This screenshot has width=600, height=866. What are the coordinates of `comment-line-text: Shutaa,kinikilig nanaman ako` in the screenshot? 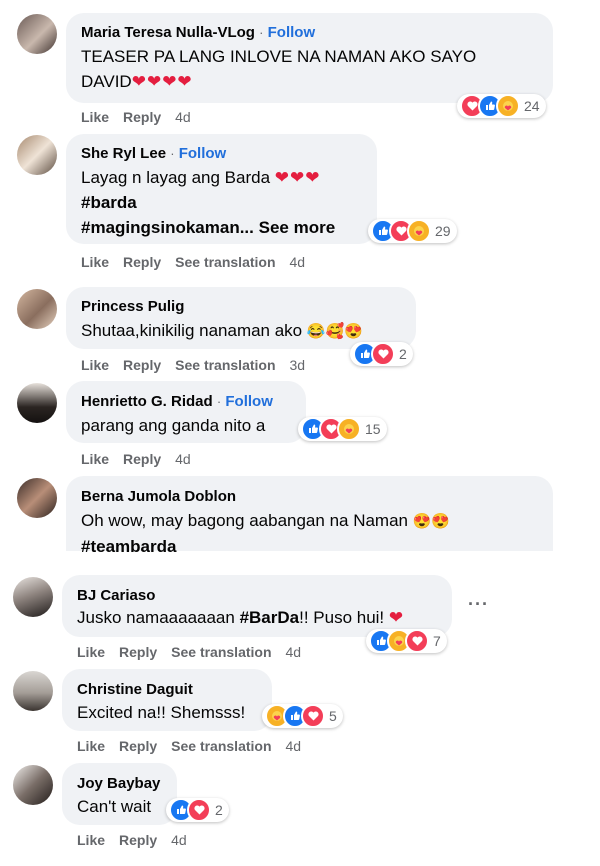 It's located at (192, 330).